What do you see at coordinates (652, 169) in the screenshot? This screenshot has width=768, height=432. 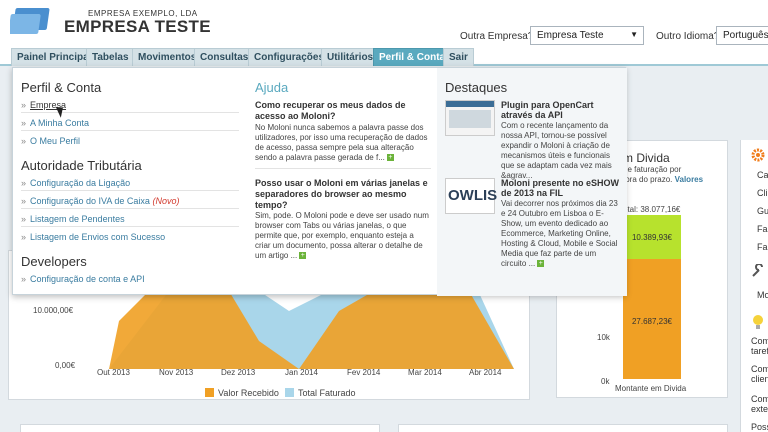 I see `debt-chart-subtitle: de faturação por` at bounding box center [652, 169].